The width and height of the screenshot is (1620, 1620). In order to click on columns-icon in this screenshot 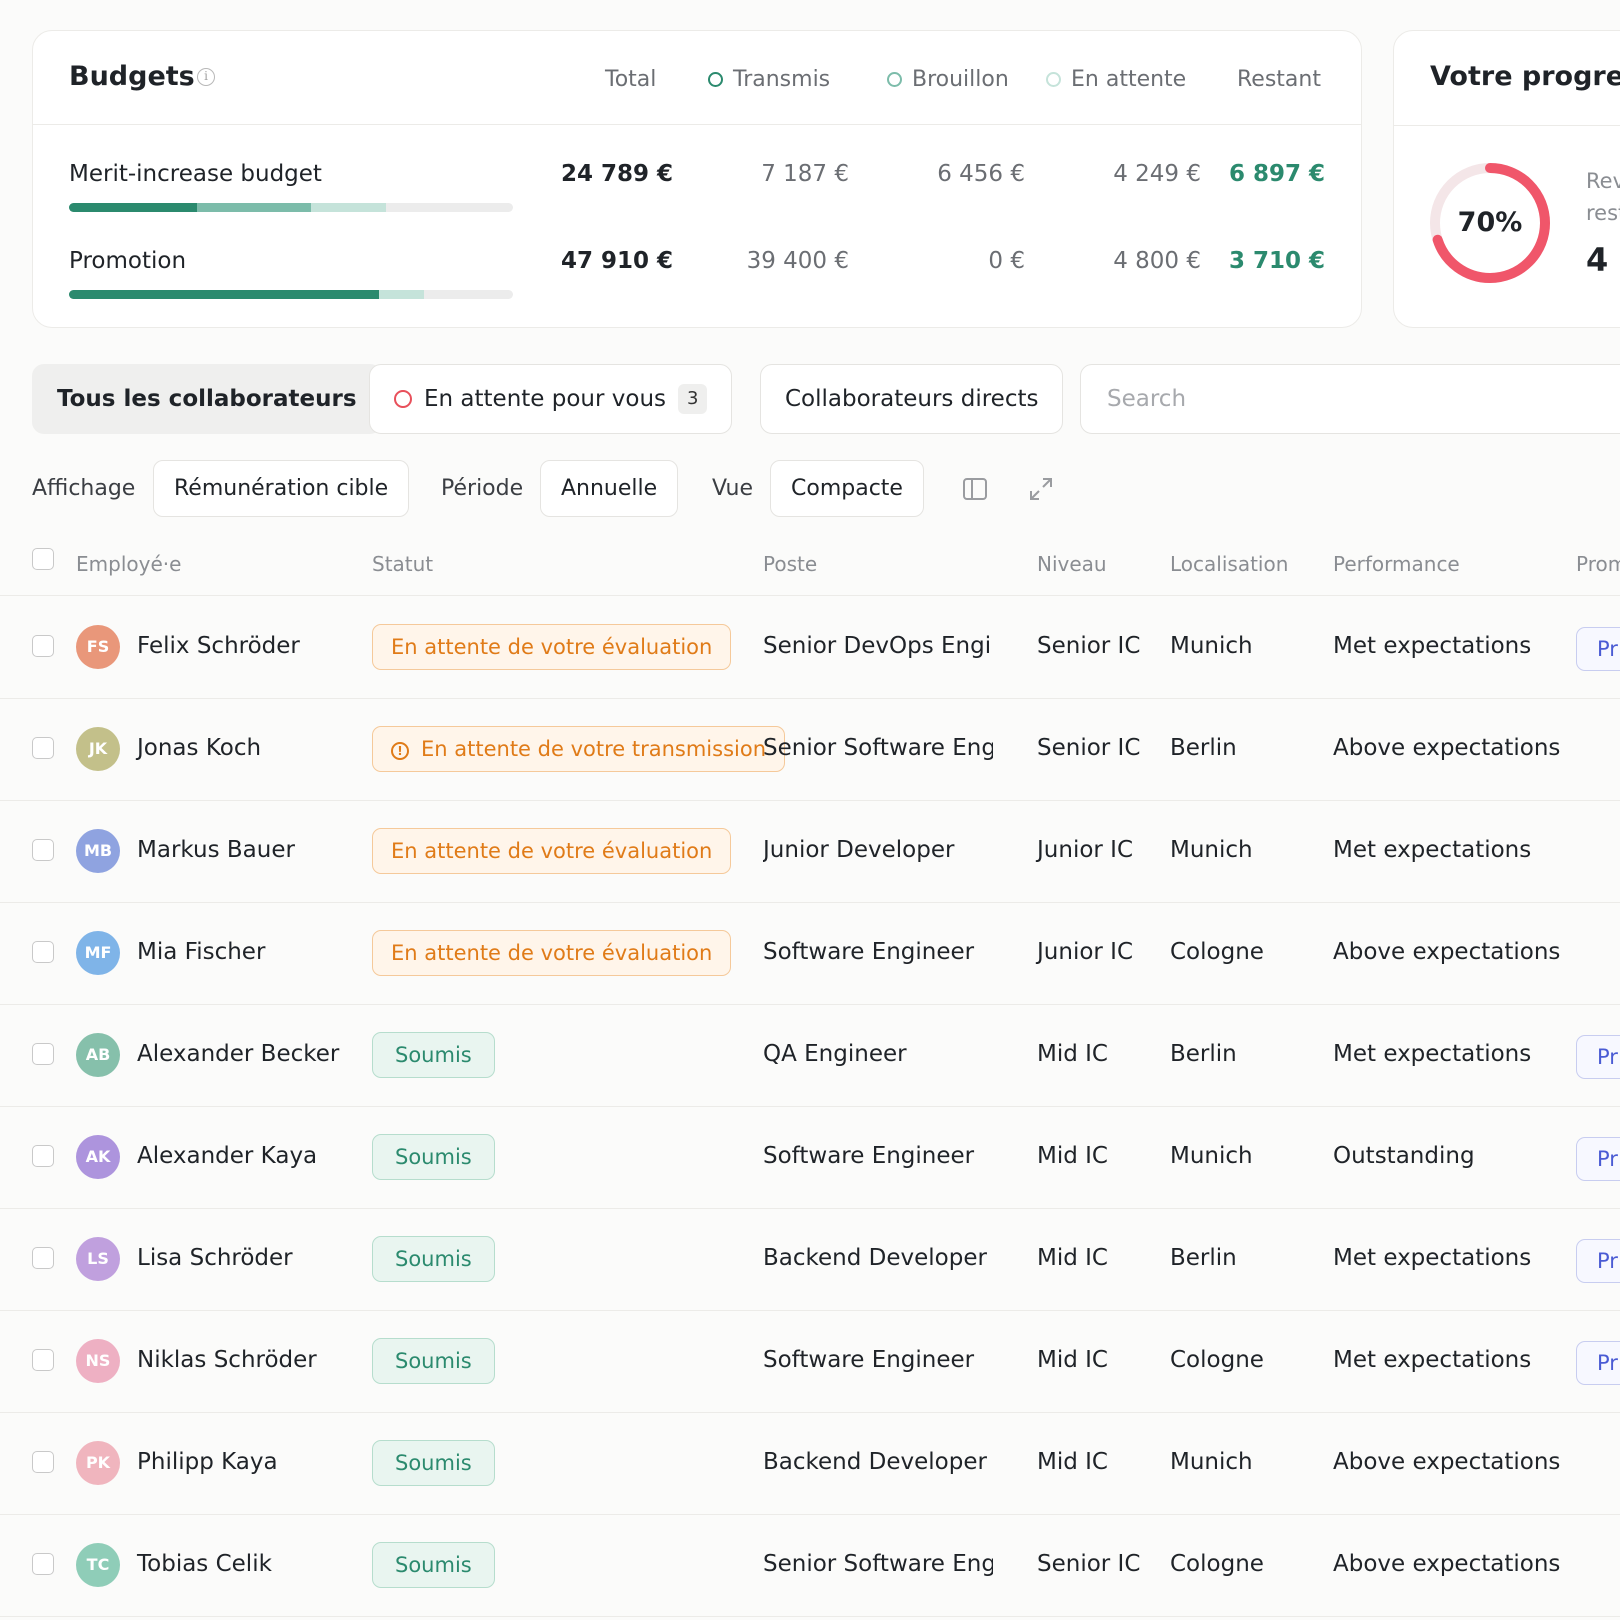, I will do `click(975, 489)`.